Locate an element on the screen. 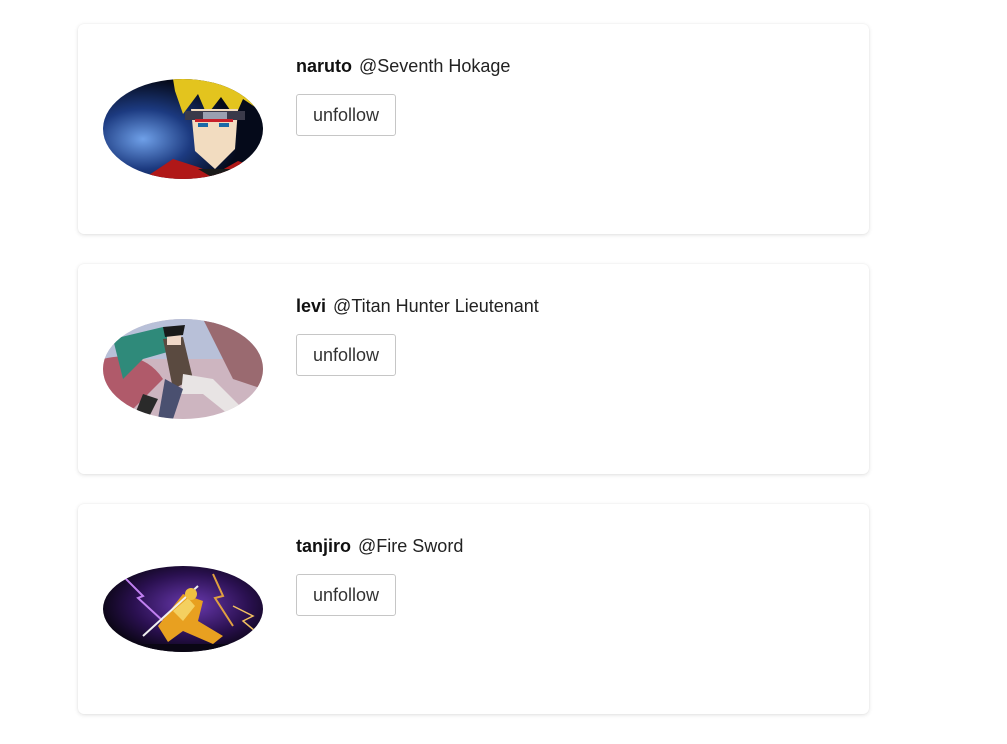 This screenshot has height=744, width=1007. user-handle: @Fire Sword is located at coordinates (411, 546).